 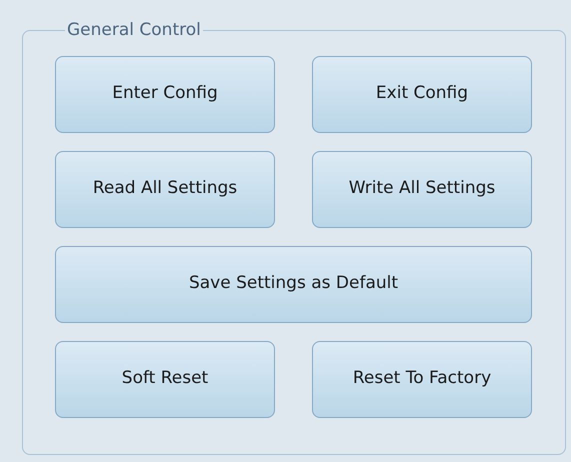 What do you see at coordinates (422, 379) in the screenshot?
I see `action-button: Reset To Factory` at bounding box center [422, 379].